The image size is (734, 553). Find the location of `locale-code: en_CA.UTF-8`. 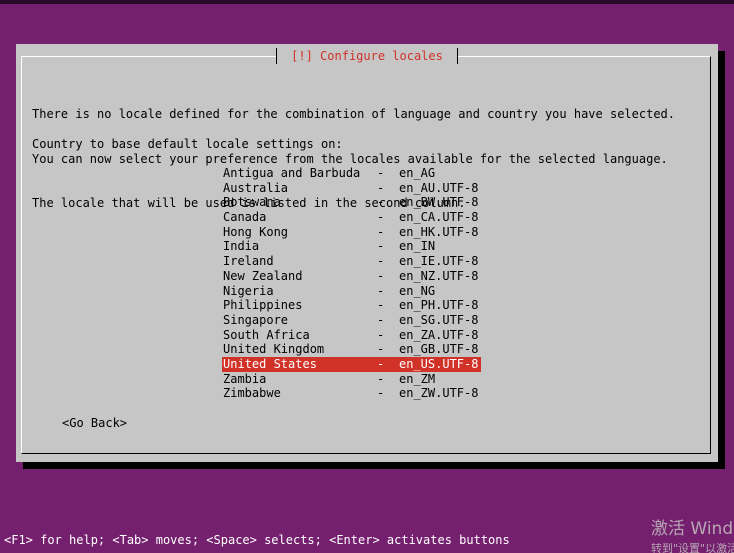

locale-code: en_CA.UTF-8 is located at coordinates (439, 217).